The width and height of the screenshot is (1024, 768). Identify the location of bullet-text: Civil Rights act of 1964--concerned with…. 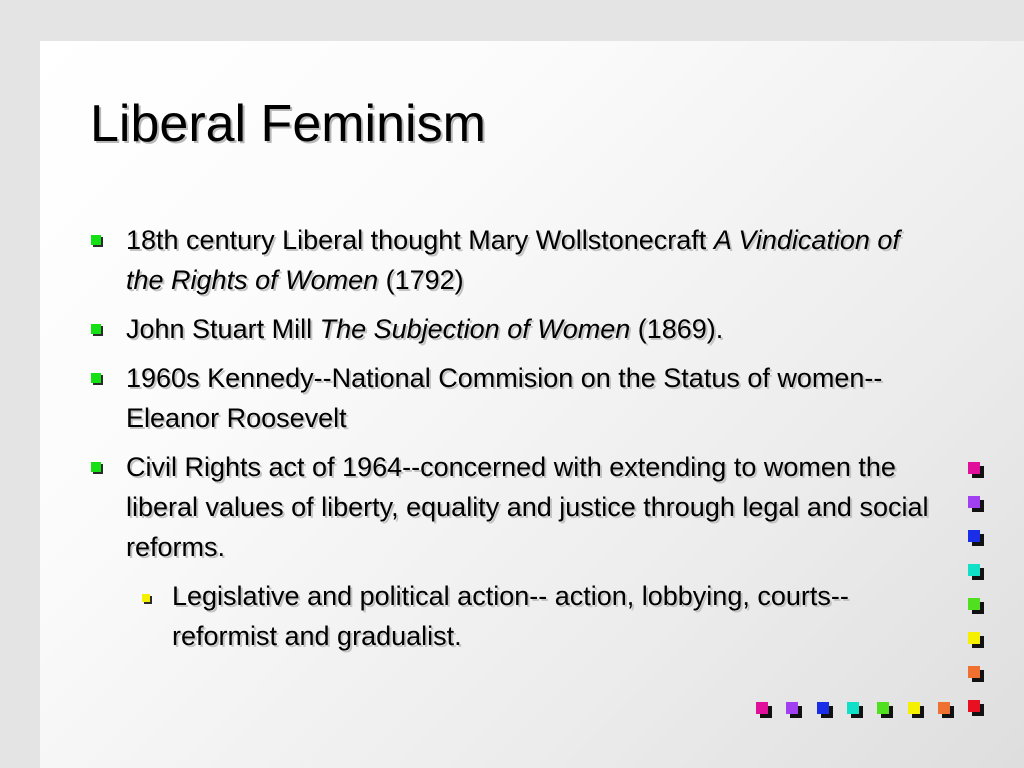
(527, 507).